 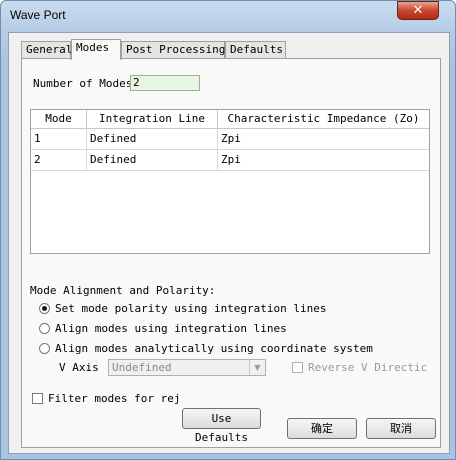 I want to click on column-header-integration-line: Integration Line, so click(x=152, y=119).